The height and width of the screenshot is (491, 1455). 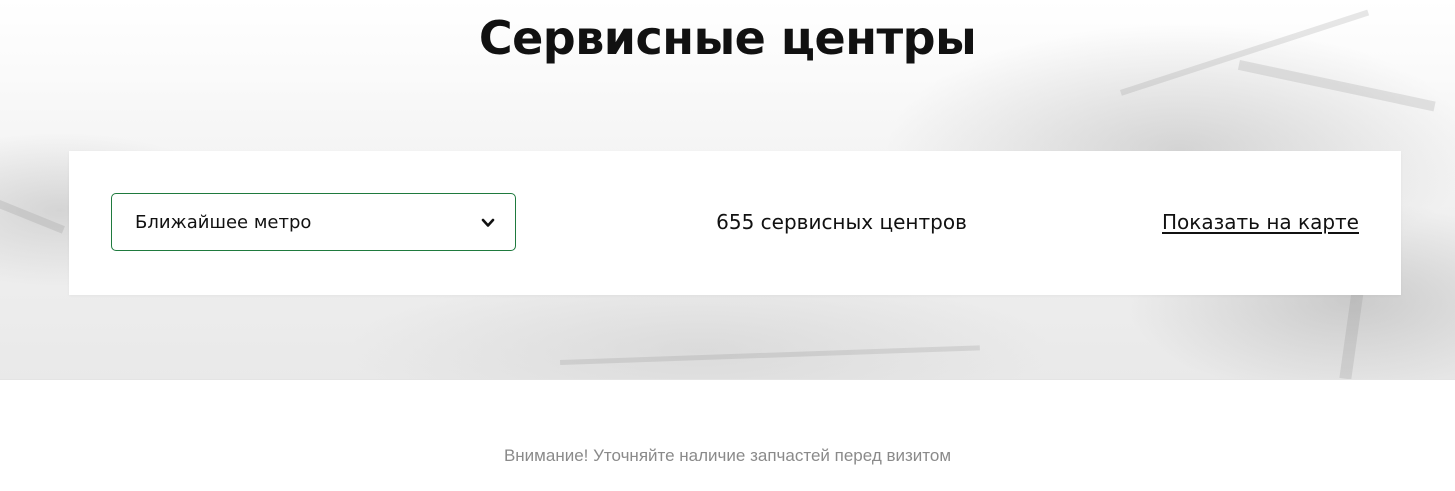 What do you see at coordinates (488, 222) in the screenshot?
I see `chevron-down-icon` at bounding box center [488, 222].